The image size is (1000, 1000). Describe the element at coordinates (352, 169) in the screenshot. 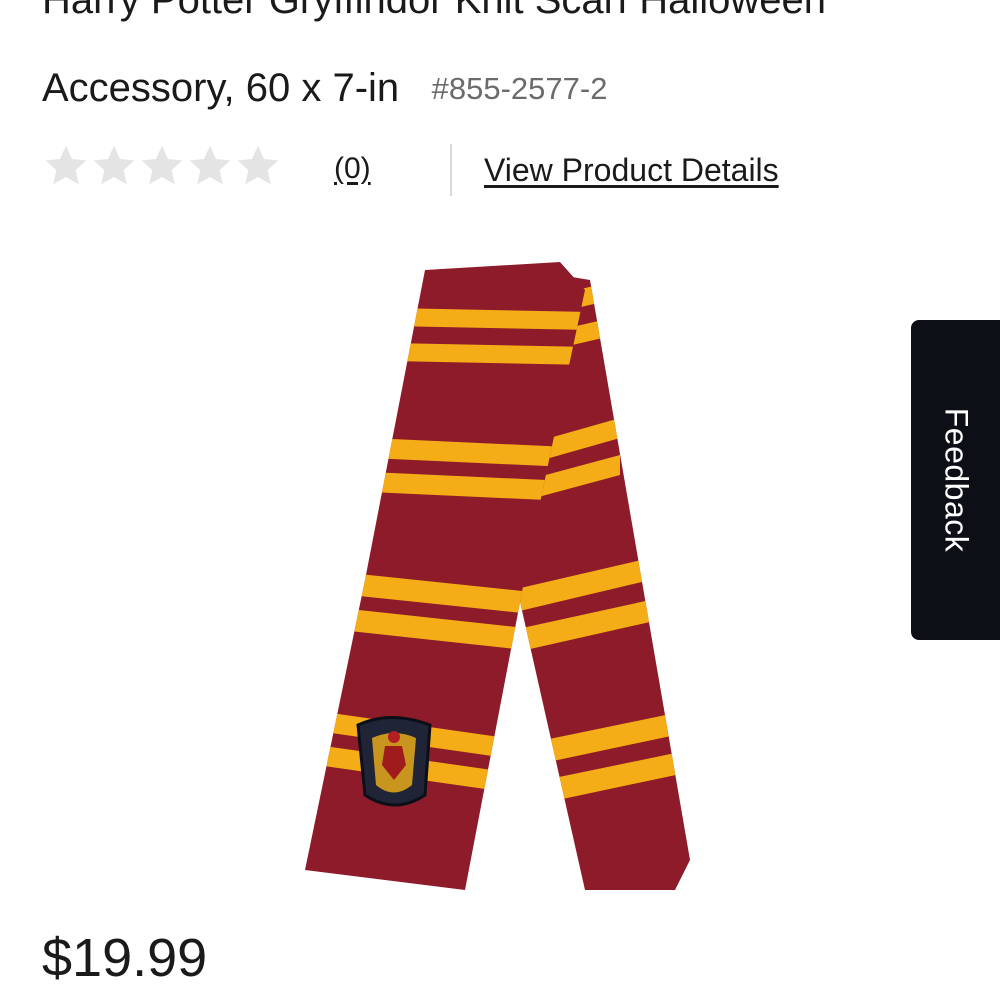

I see `review-count-link: (0)` at that location.